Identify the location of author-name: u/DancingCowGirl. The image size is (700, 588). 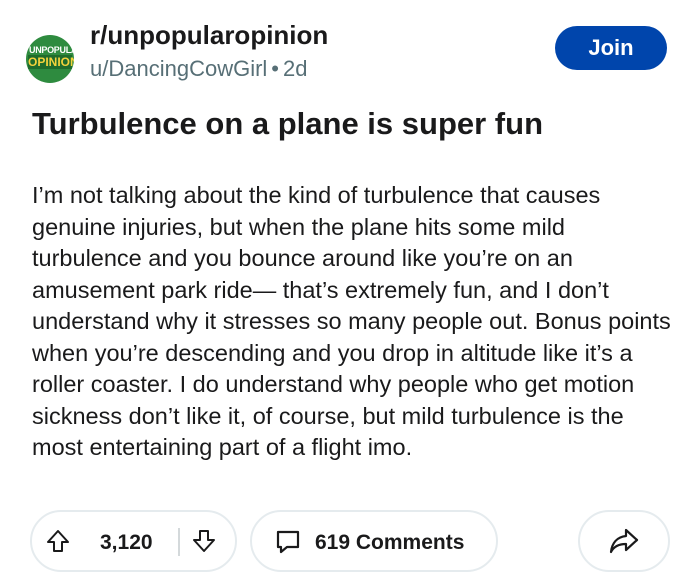
(178, 68).